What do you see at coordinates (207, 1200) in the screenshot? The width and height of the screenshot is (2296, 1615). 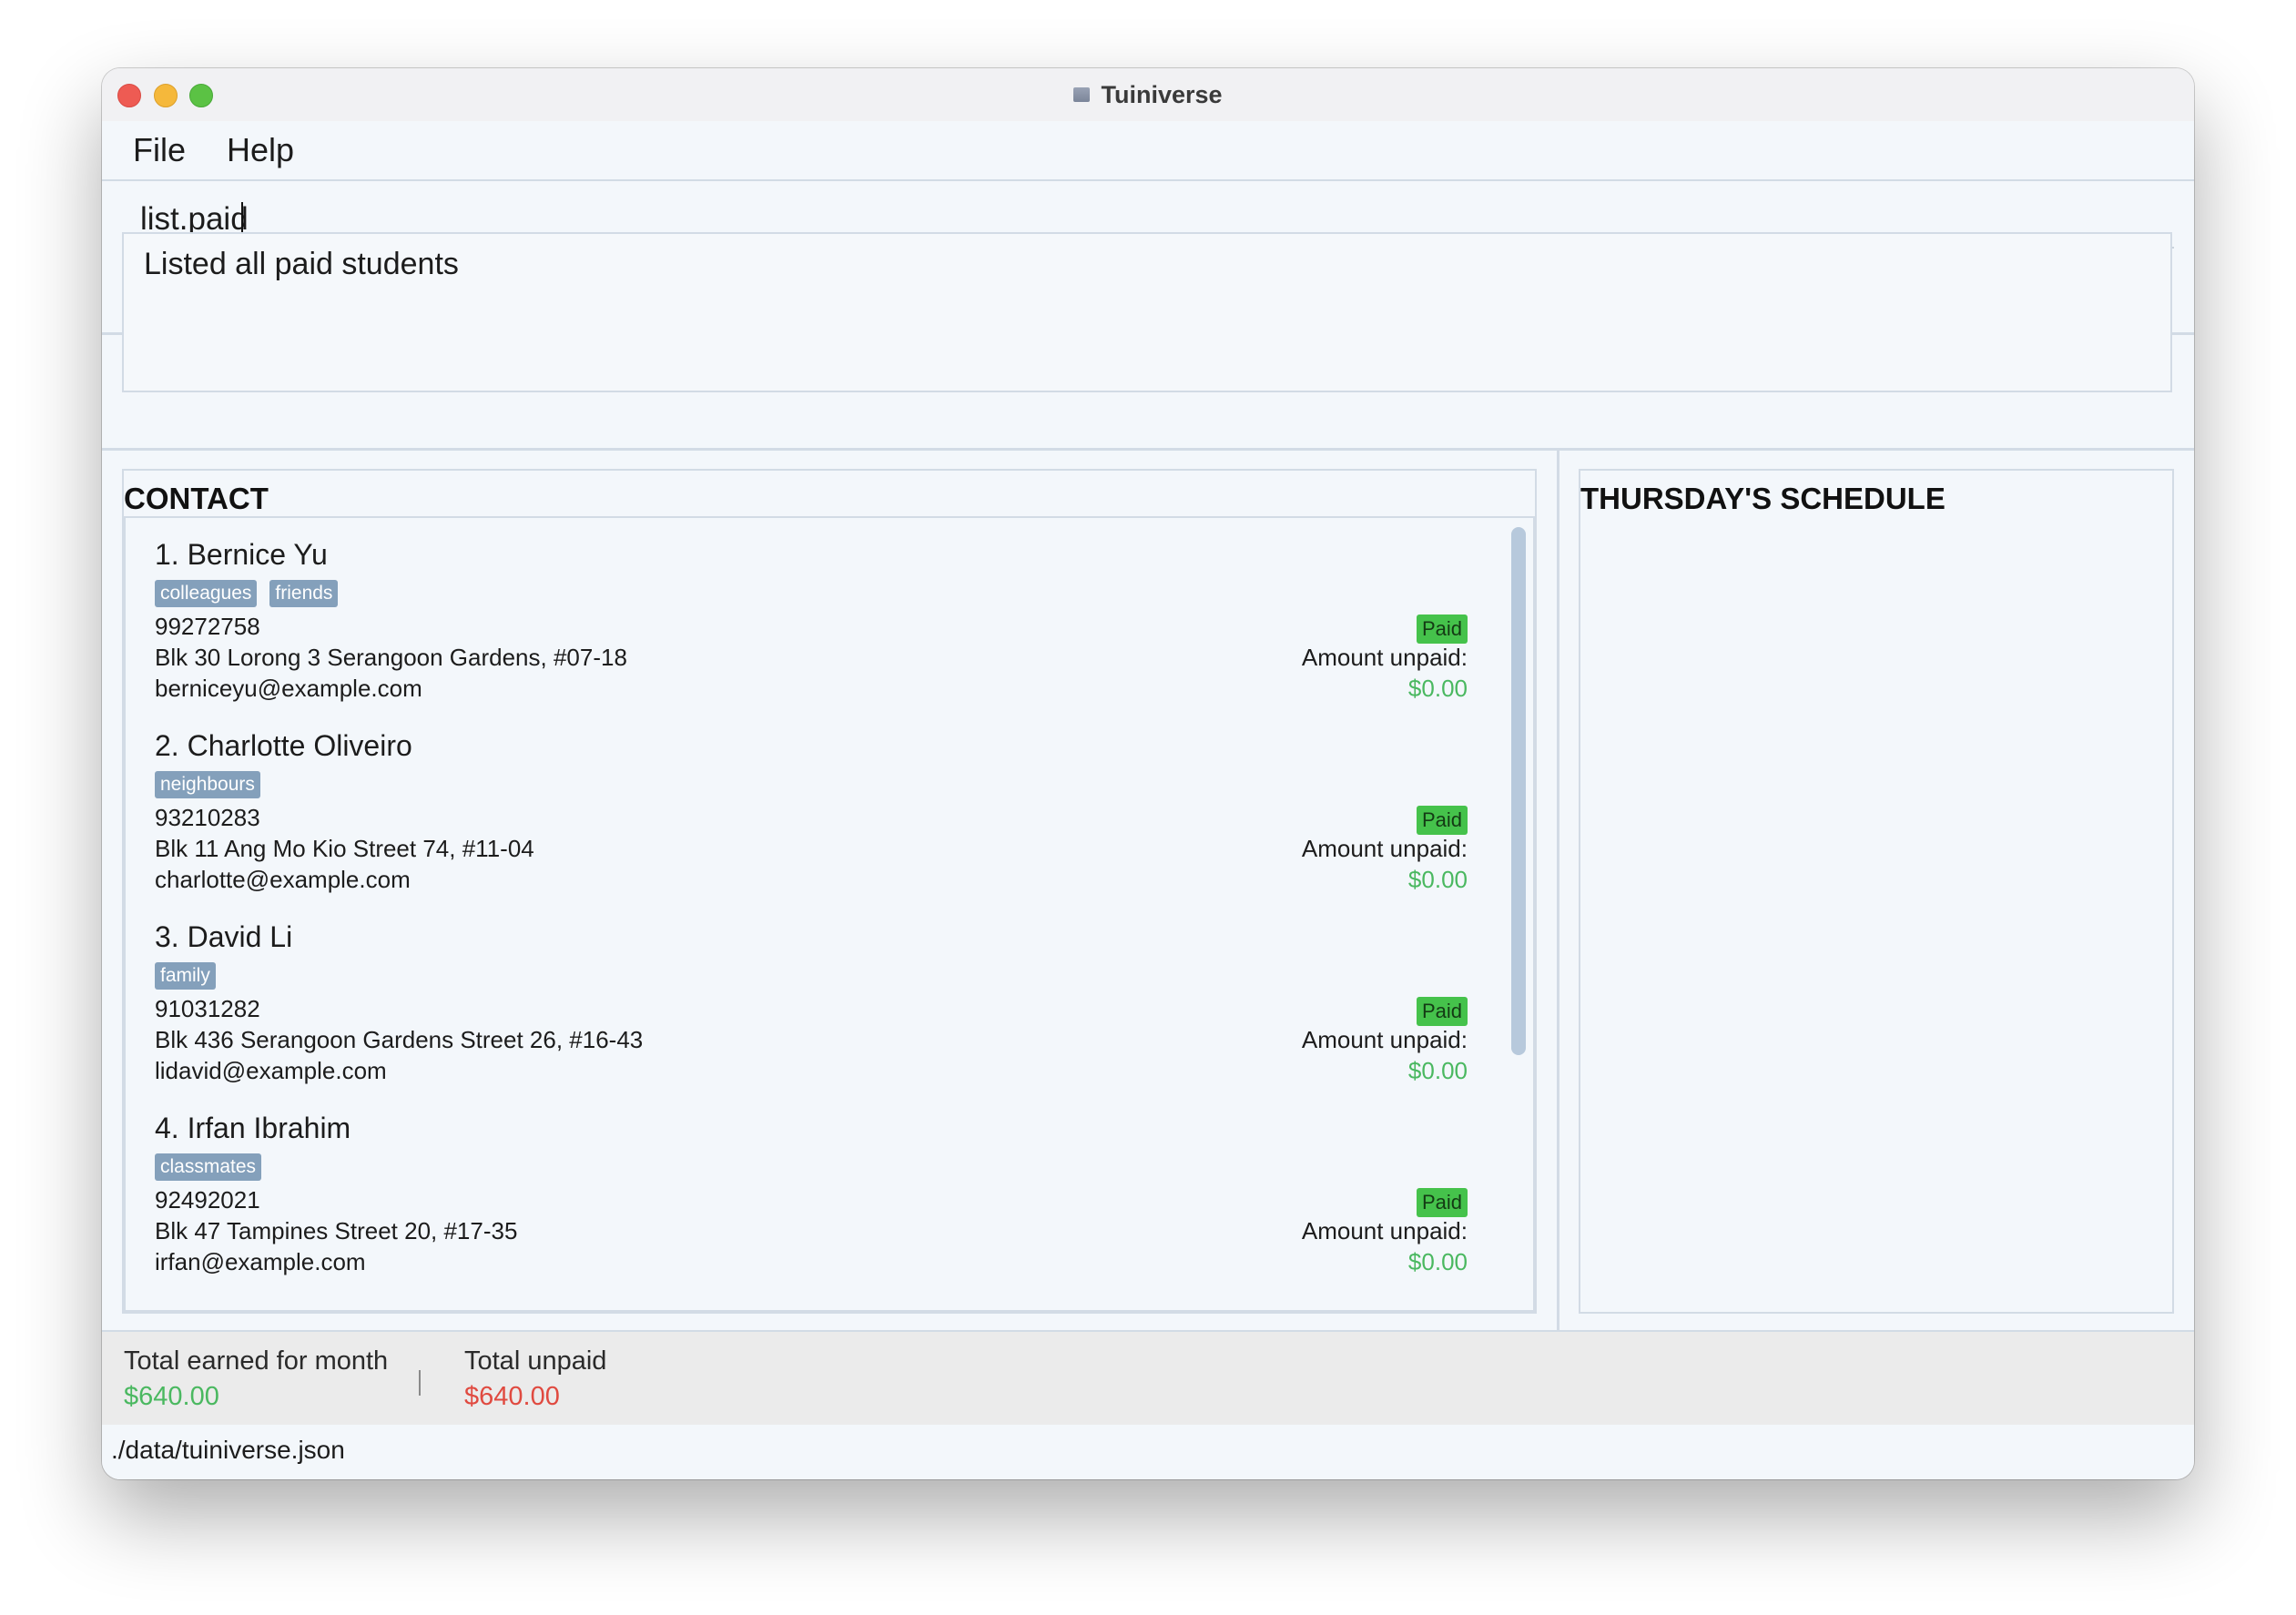 I see `student-phone: 92492021` at bounding box center [207, 1200].